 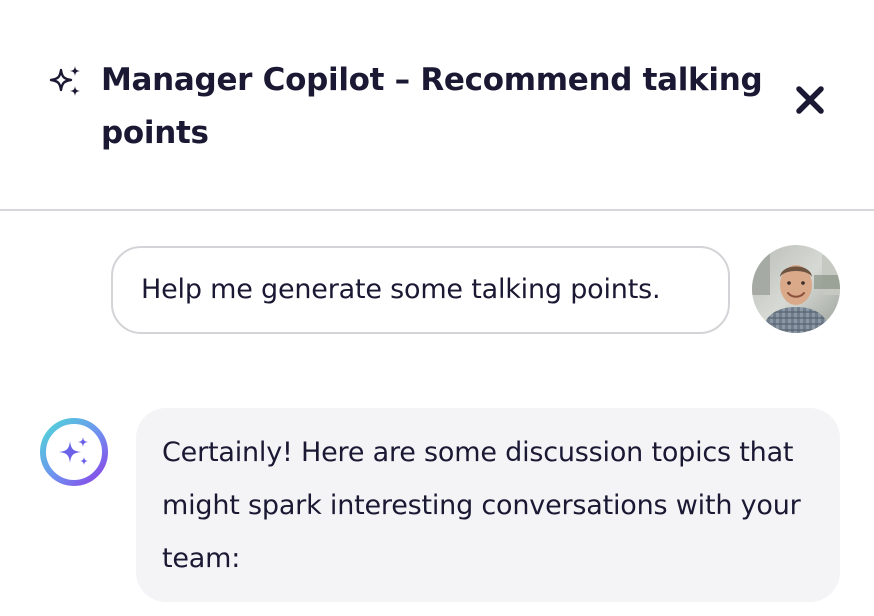 What do you see at coordinates (437, 210) in the screenshot?
I see `header-divider` at bounding box center [437, 210].